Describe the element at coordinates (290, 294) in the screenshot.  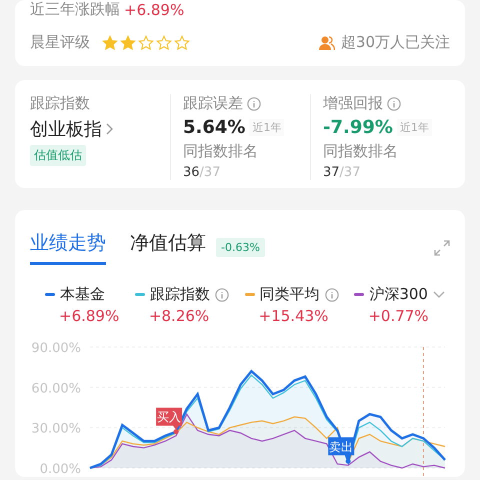
I see `legend-label: 同类平均` at that location.